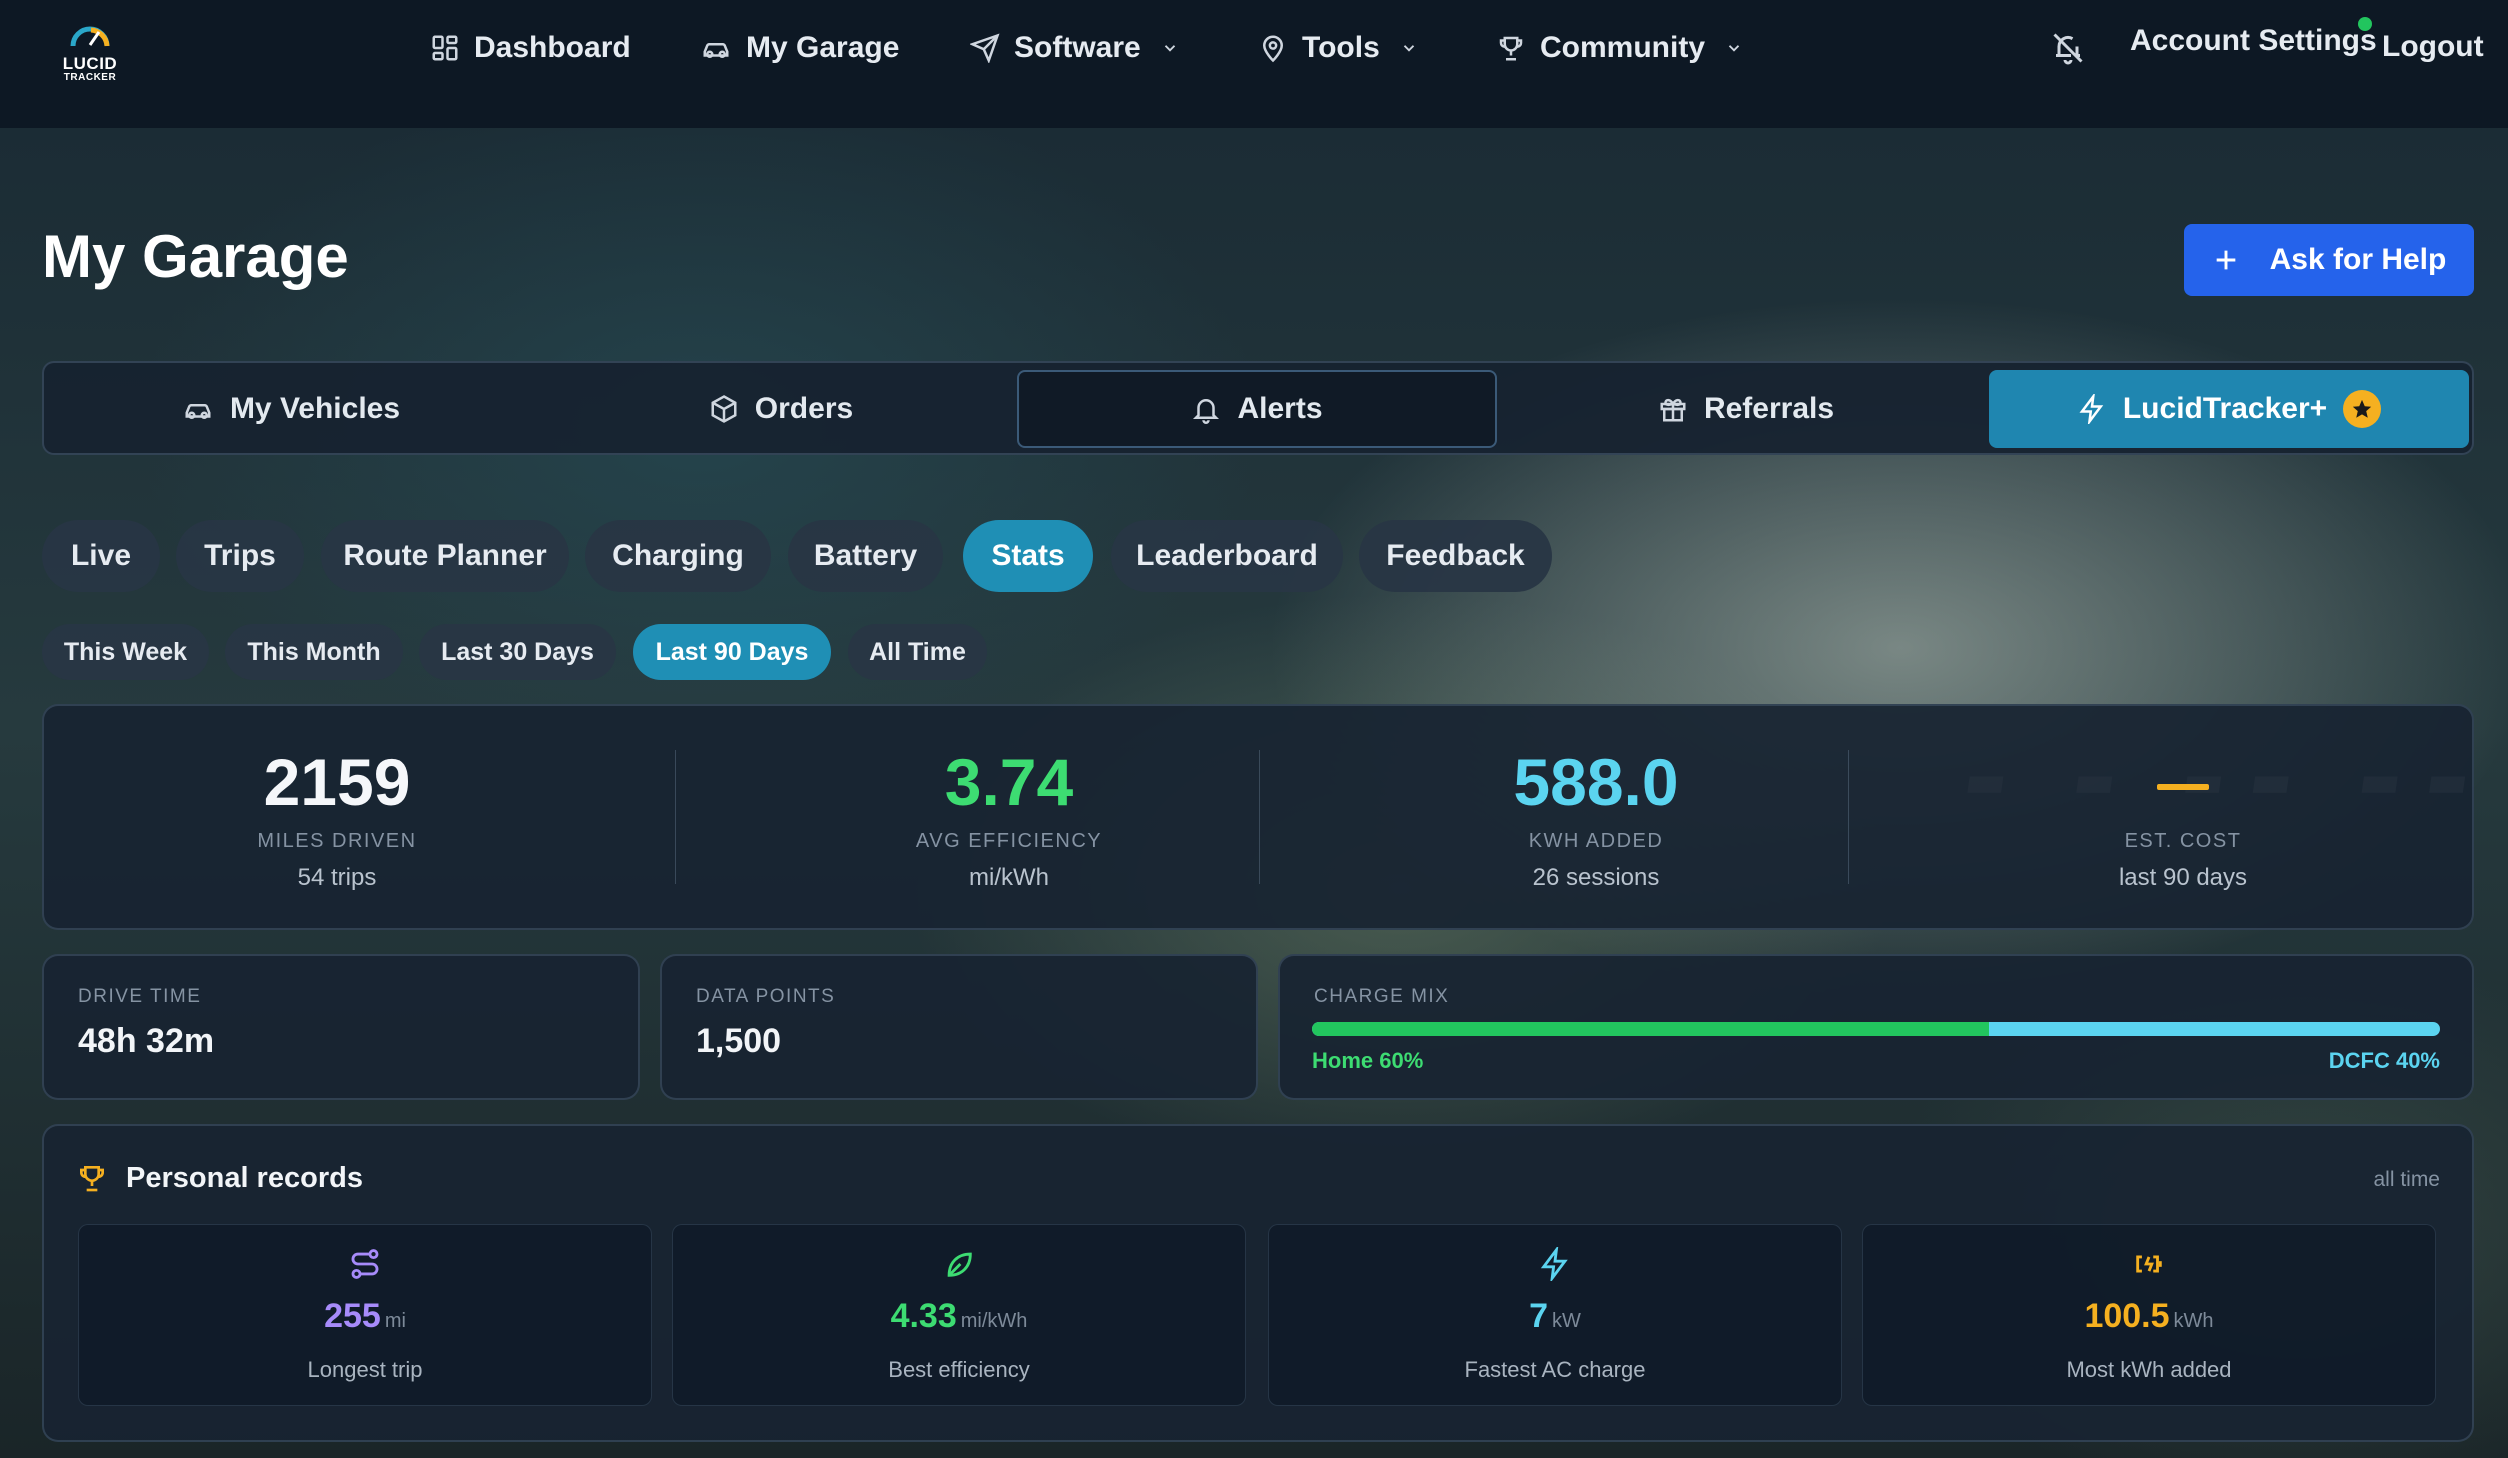 The width and height of the screenshot is (2508, 1458). I want to click on grid-icon, so click(445, 48).